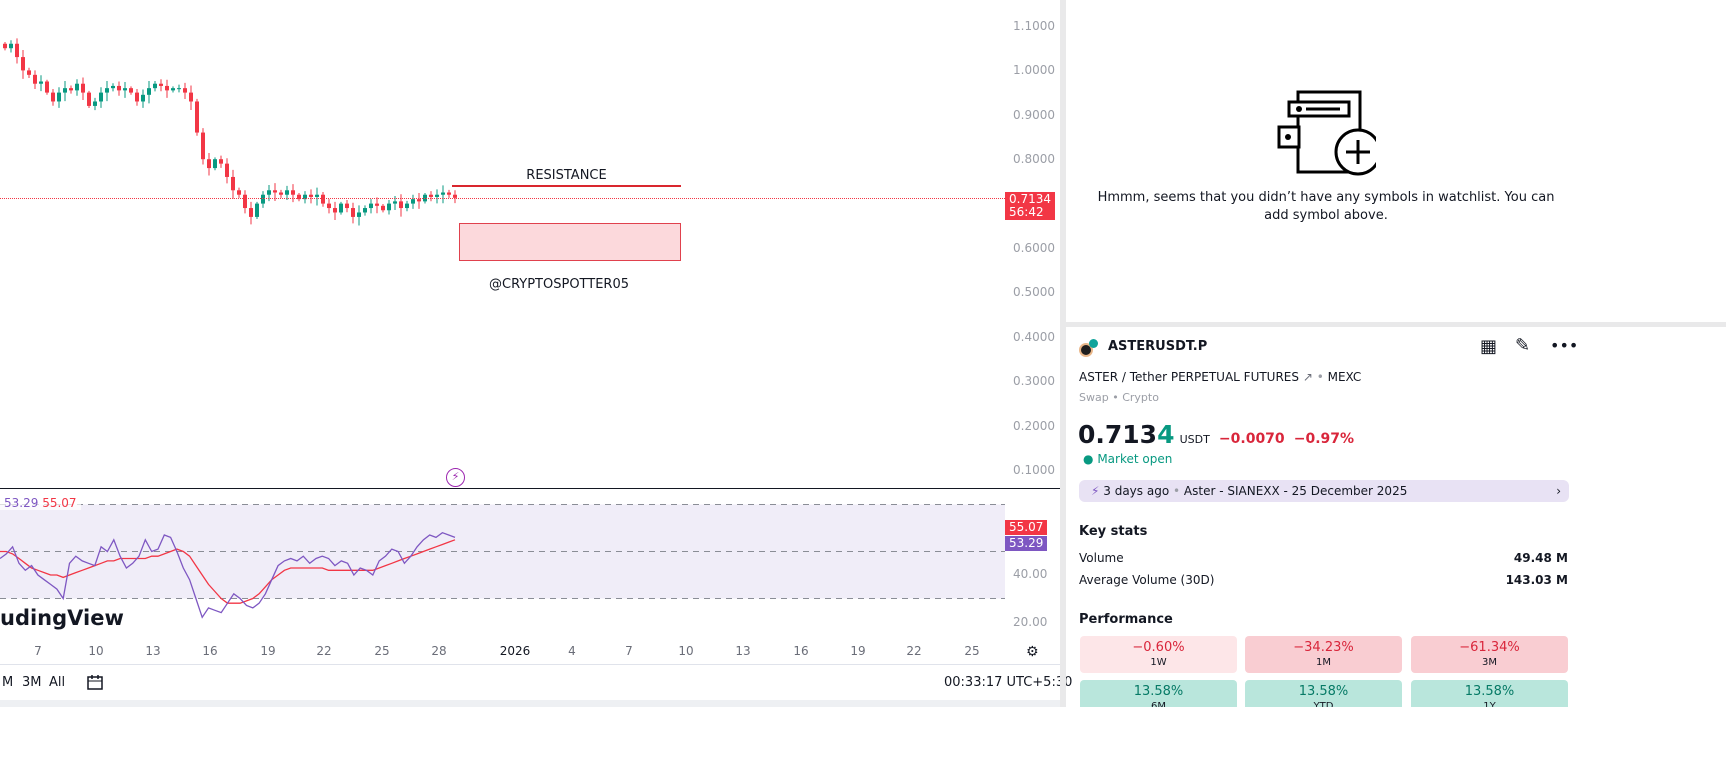 The height and width of the screenshot is (777, 1726). What do you see at coordinates (1295, 491) in the screenshot?
I see `news-headline: Aster - SIANEXX - 25 December 2025` at bounding box center [1295, 491].